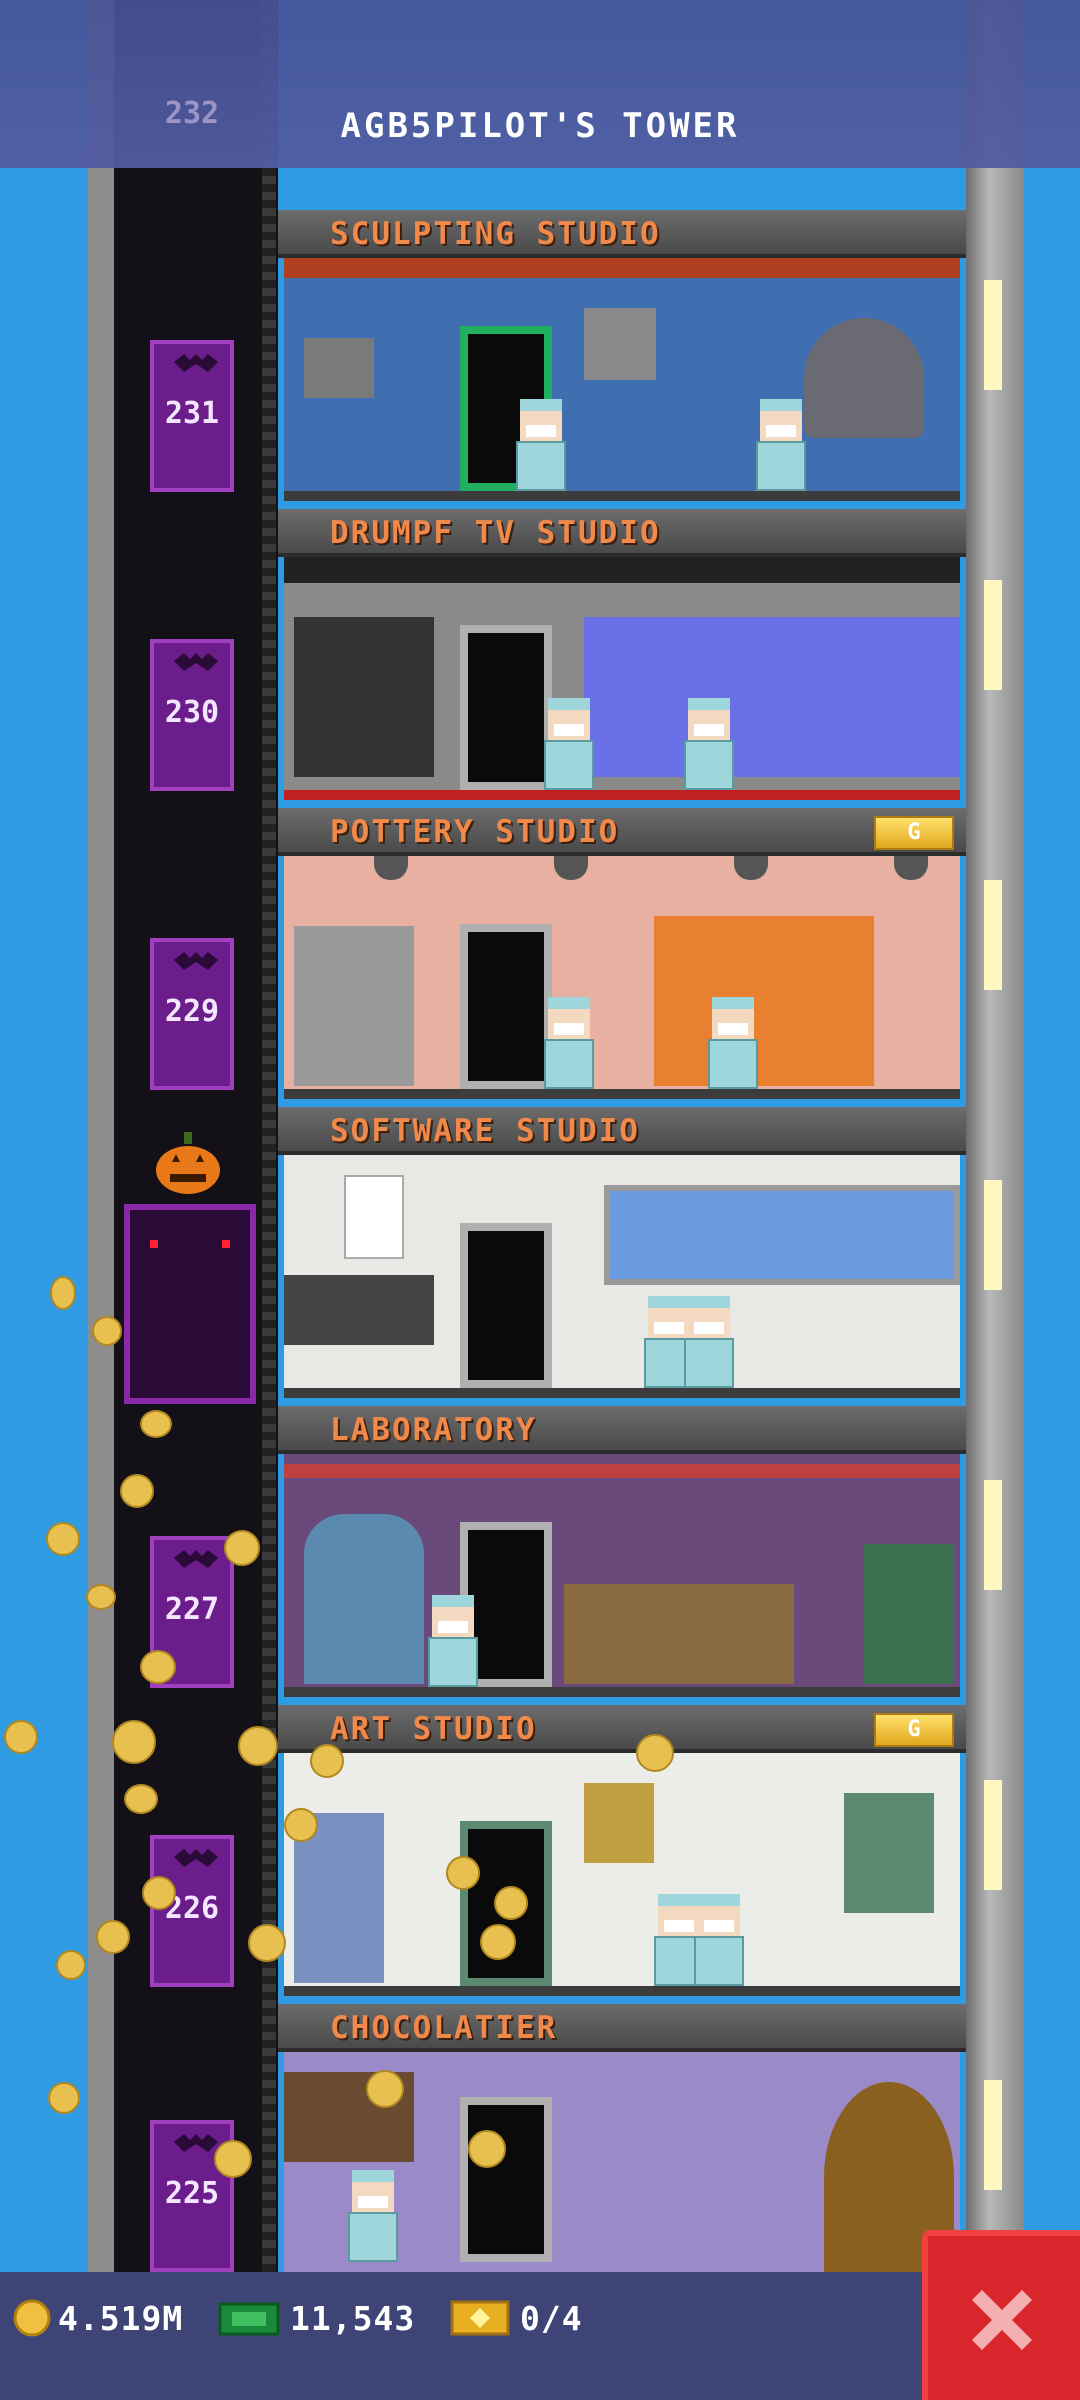 The width and height of the screenshot is (1080, 2400). Describe the element at coordinates (316, 2318) in the screenshot. I see `bux-counter: 11,543` at that location.